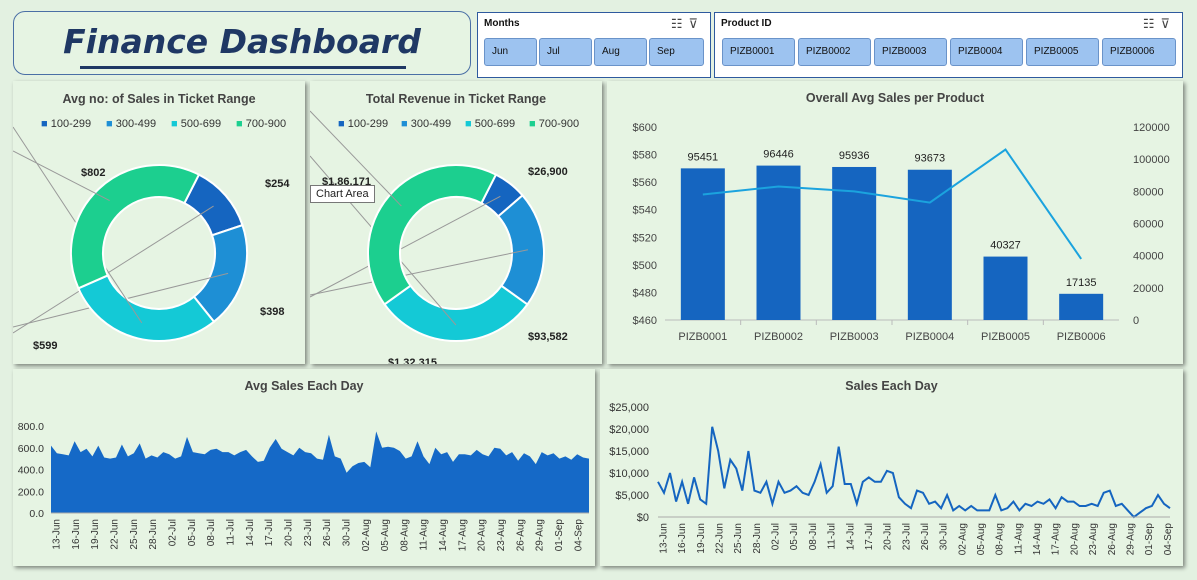 The width and height of the screenshot is (1197, 580). What do you see at coordinates (419, 272) in the screenshot?
I see `leader-line` at bounding box center [419, 272].